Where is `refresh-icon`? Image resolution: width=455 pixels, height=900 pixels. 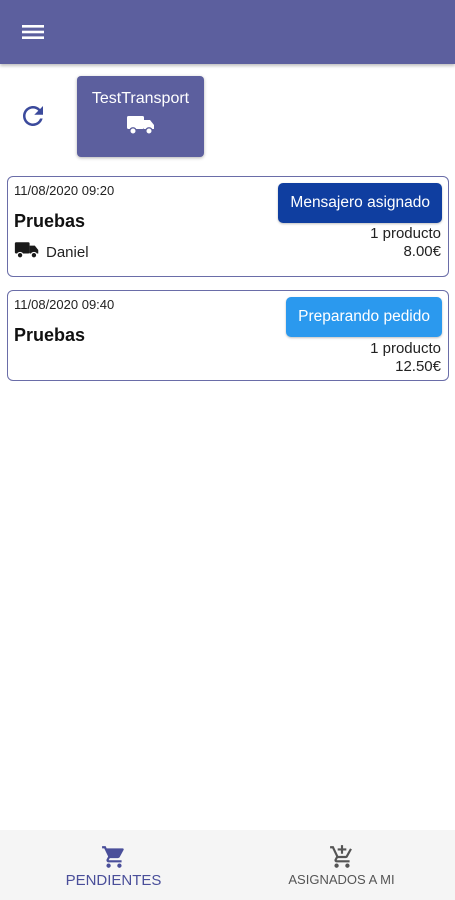
refresh-icon is located at coordinates (33, 116).